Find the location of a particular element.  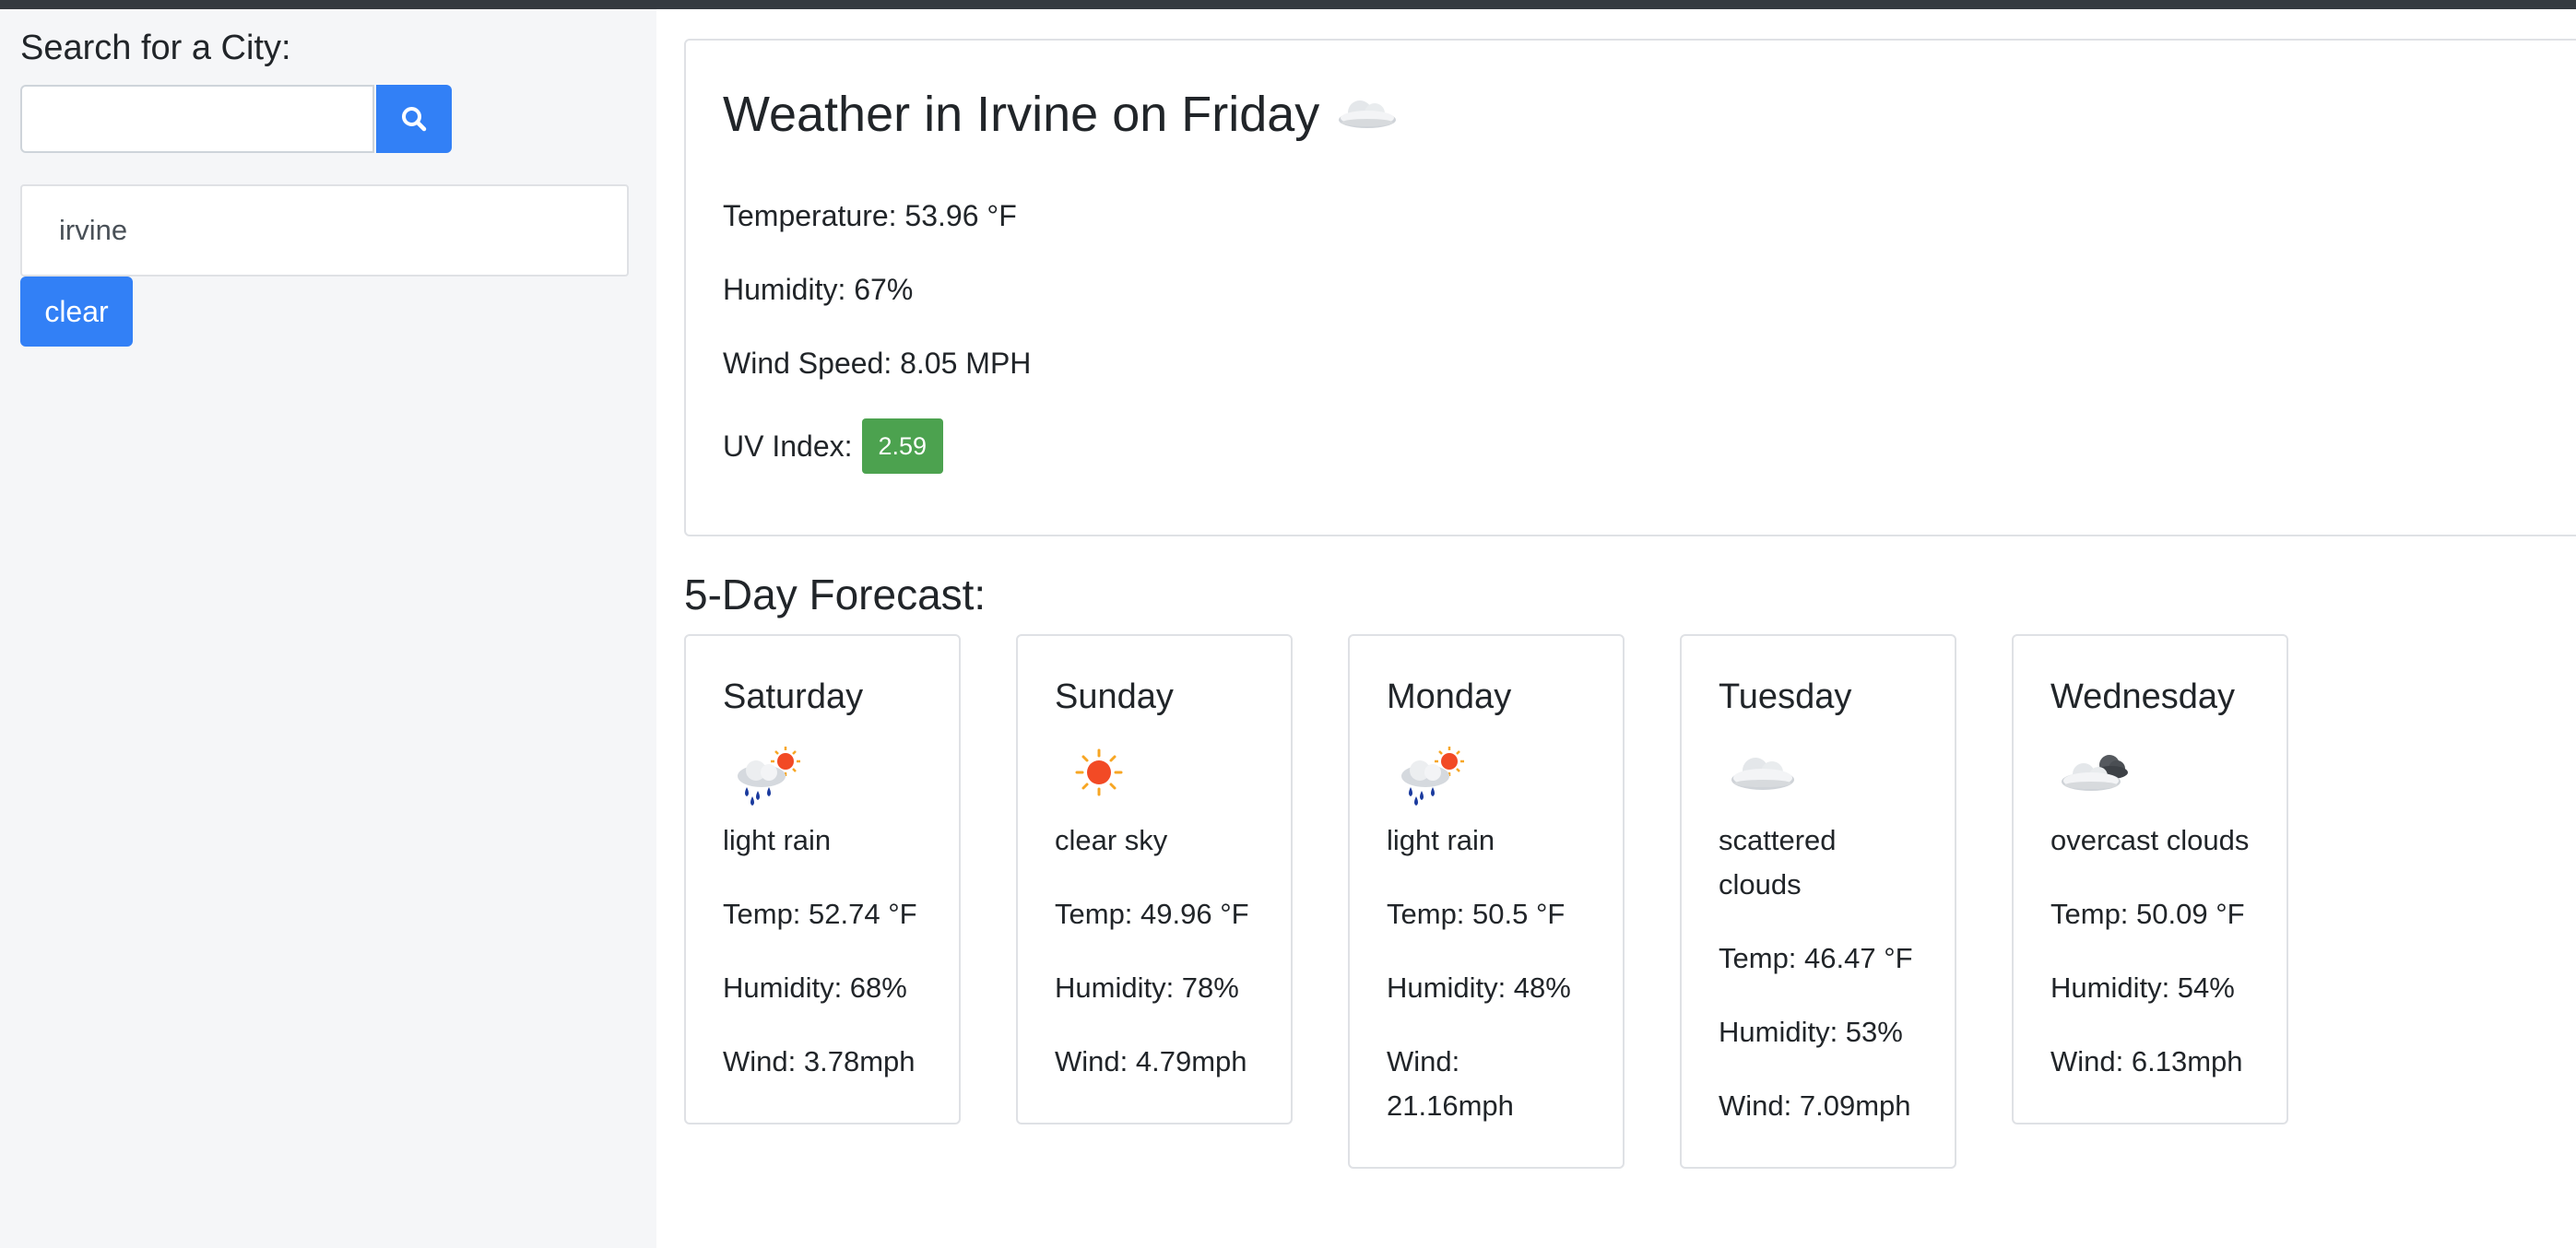

forecast-humidity: Humidity: 54% is located at coordinates (2142, 987).